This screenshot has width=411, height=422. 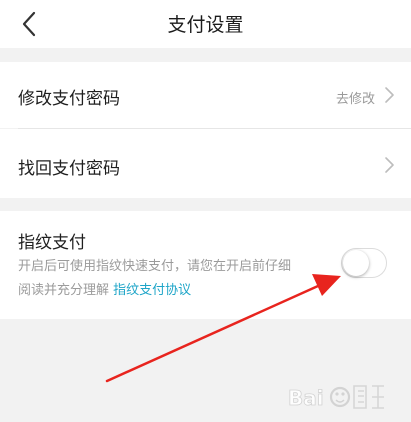 What do you see at coordinates (69, 169) in the screenshot?
I see `retrieve-password-label: 找回支付密码` at bounding box center [69, 169].